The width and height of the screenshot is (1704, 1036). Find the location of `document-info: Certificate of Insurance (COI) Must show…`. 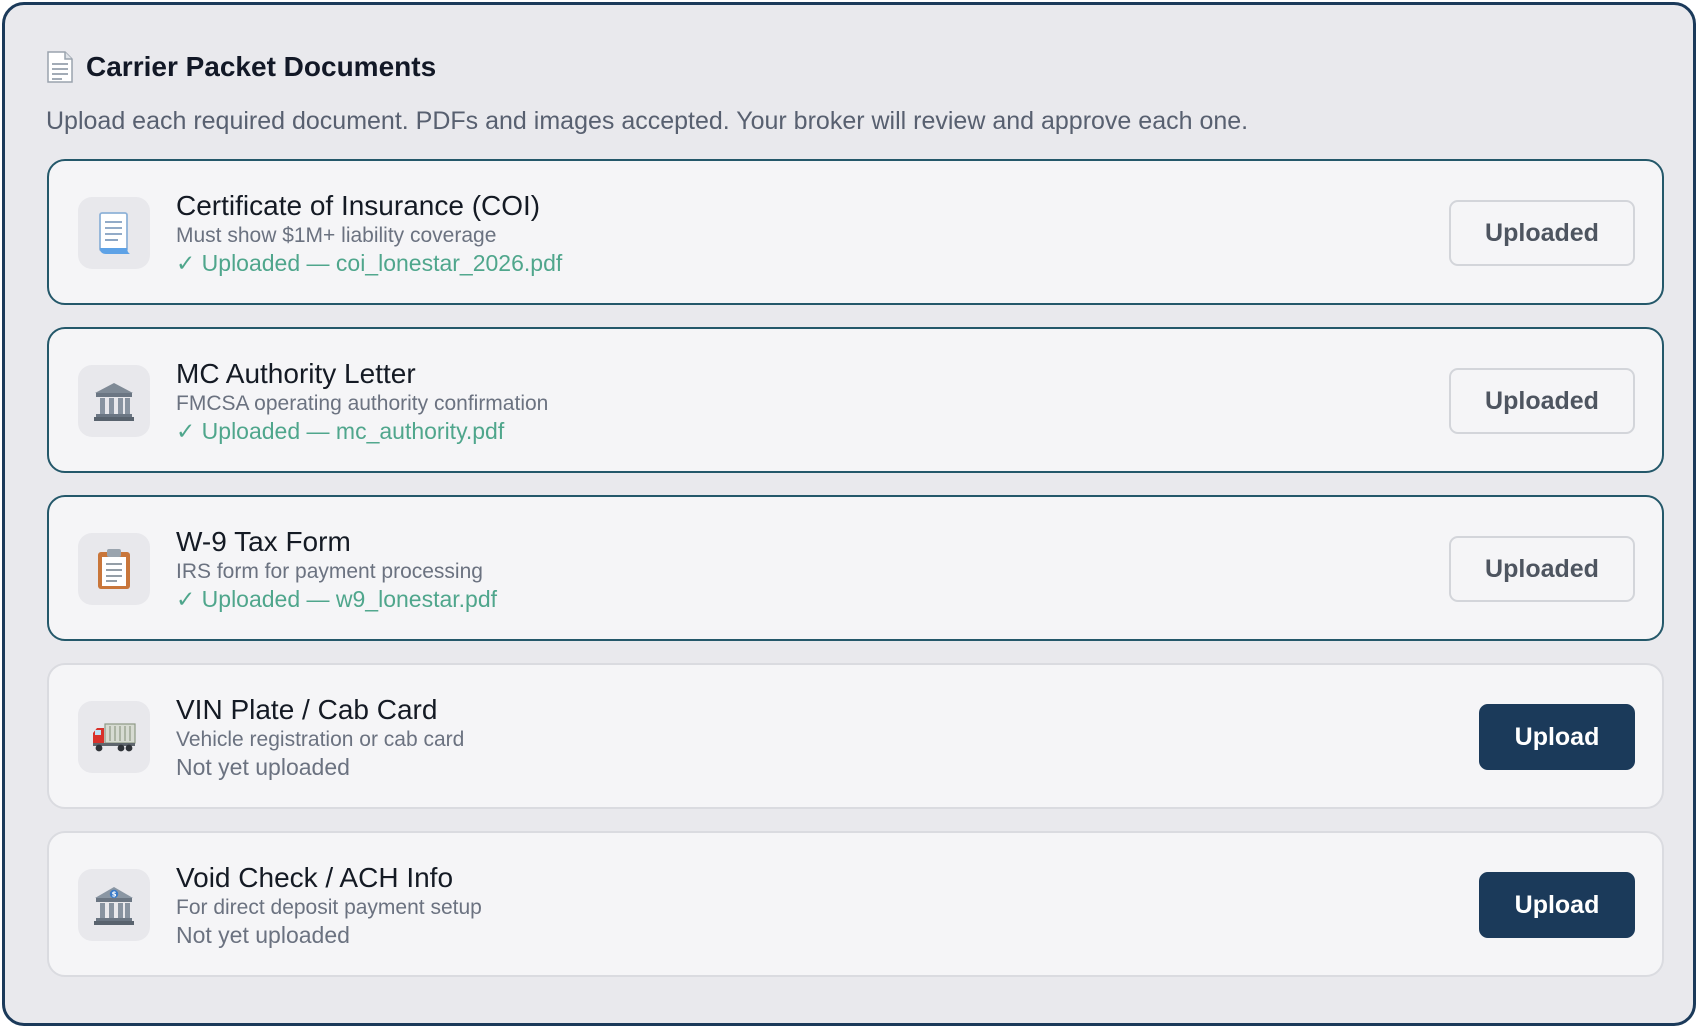

document-info: Certificate of Insurance (COI) Must show… is located at coordinates (369, 233).